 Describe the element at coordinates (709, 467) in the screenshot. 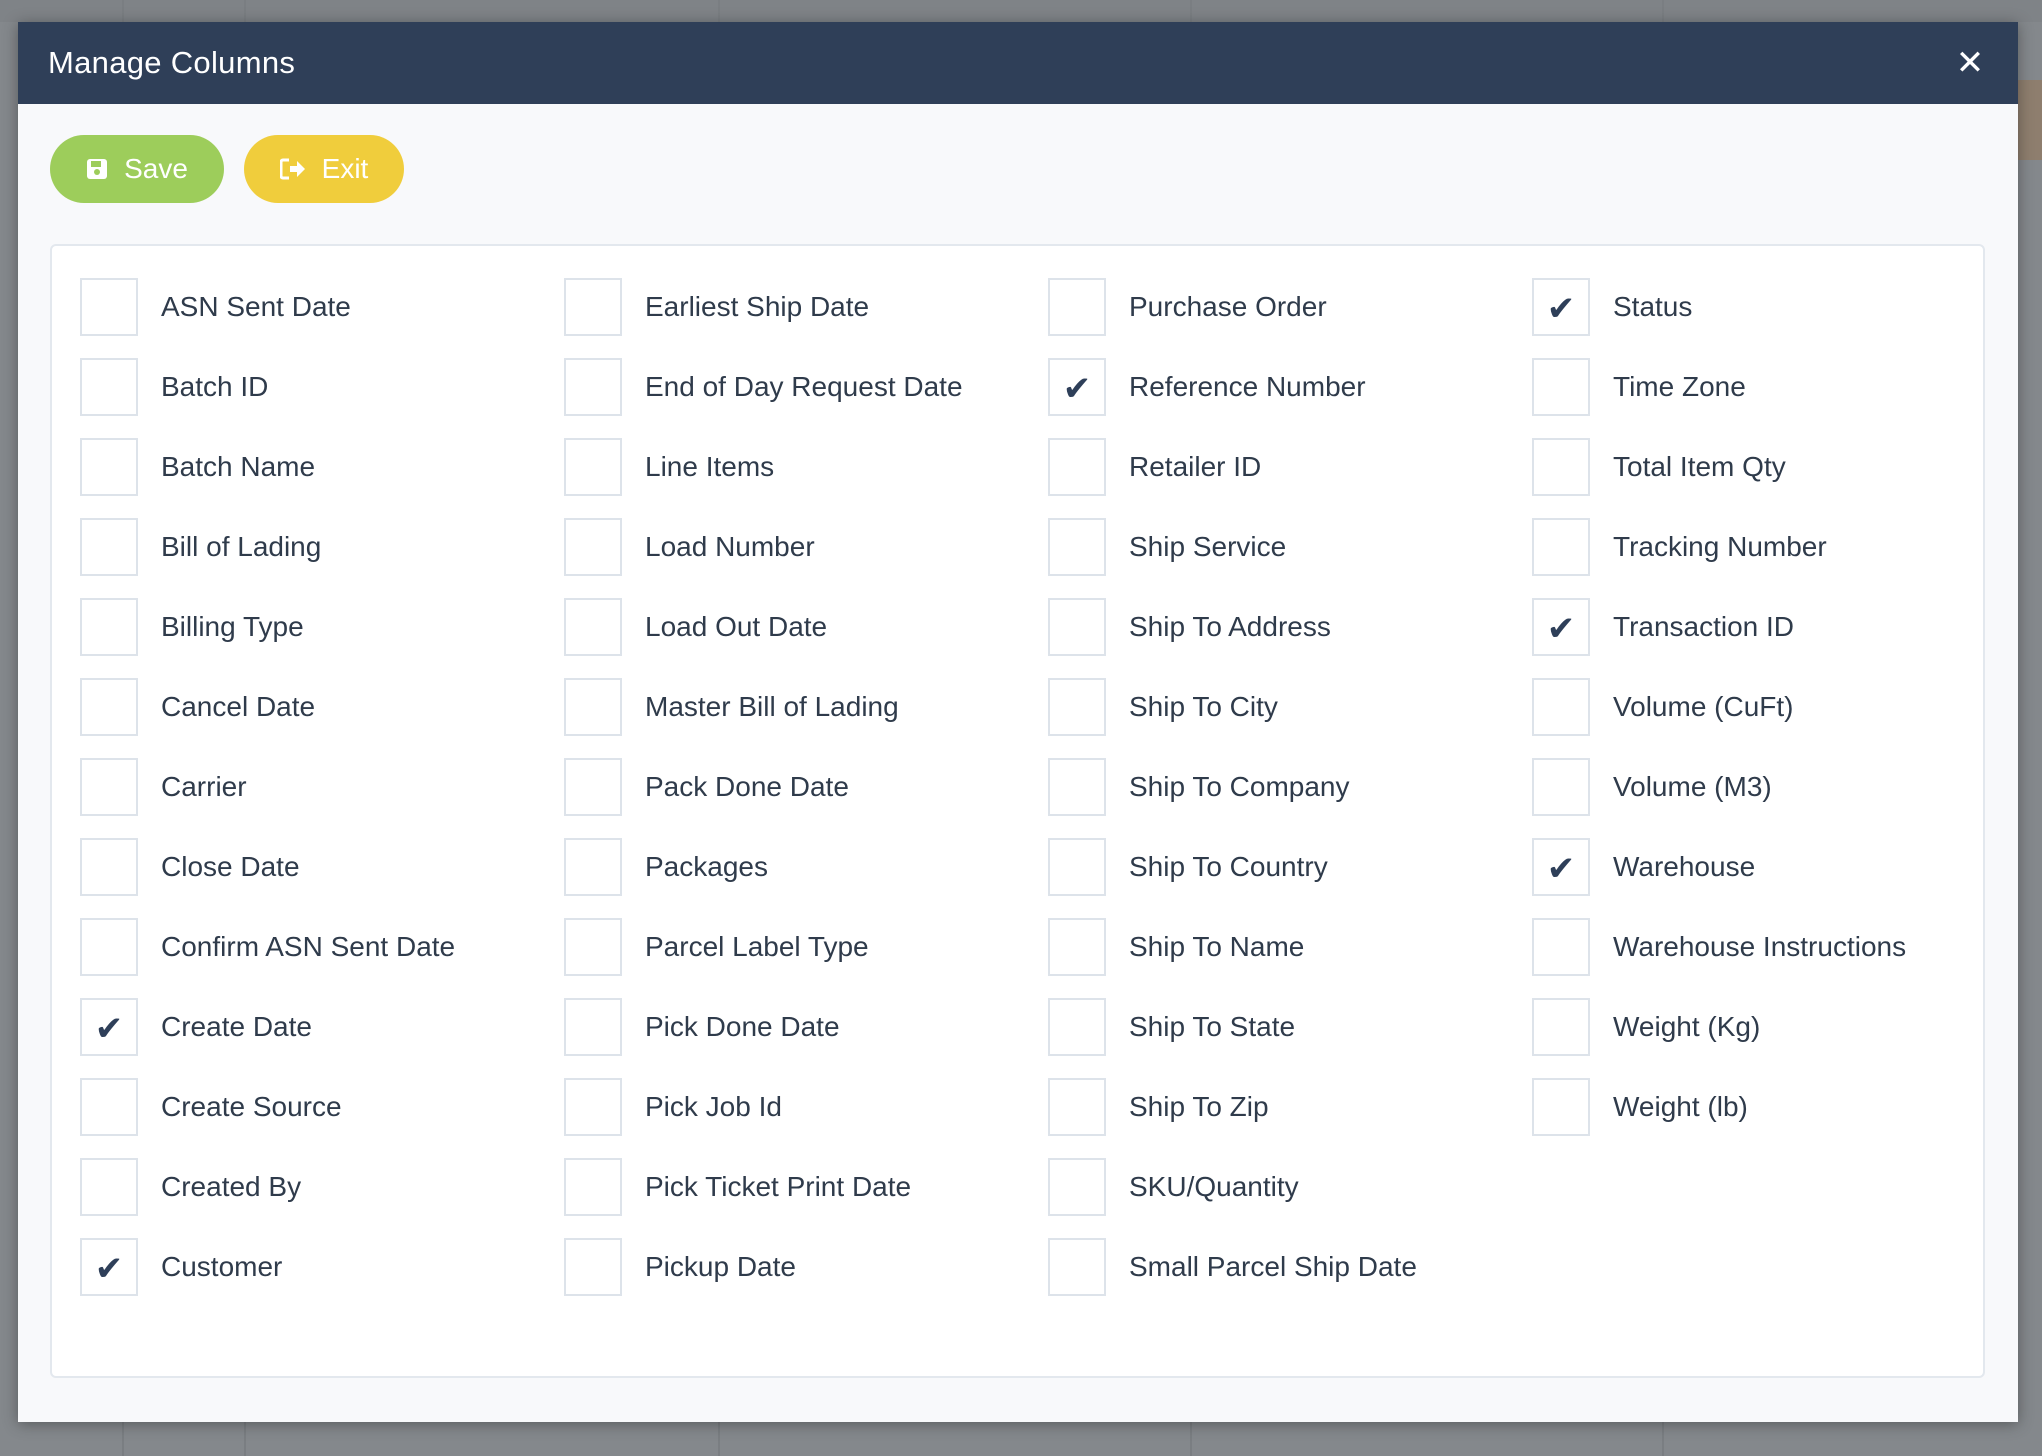

I see `column-option-label: Line Items` at that location.